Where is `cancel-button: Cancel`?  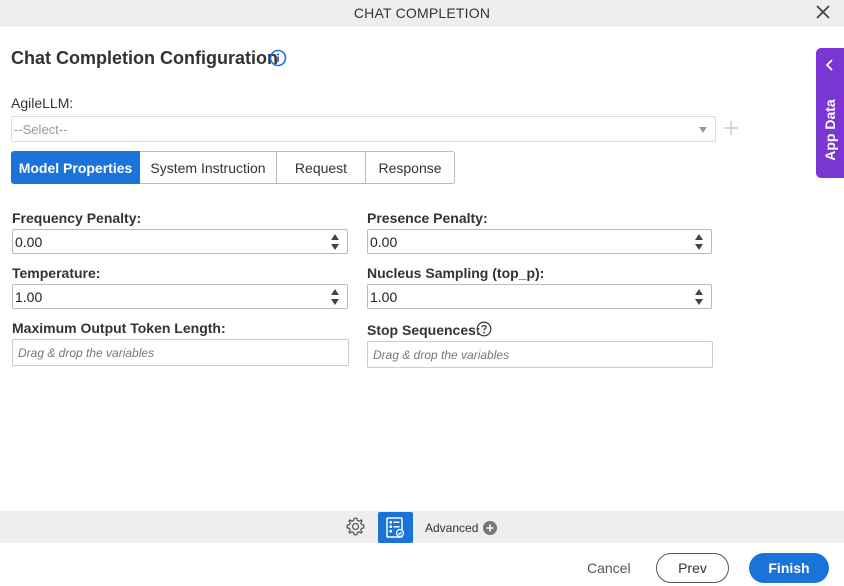 cancel-button: Cancel is located at coordinates (609, 568).